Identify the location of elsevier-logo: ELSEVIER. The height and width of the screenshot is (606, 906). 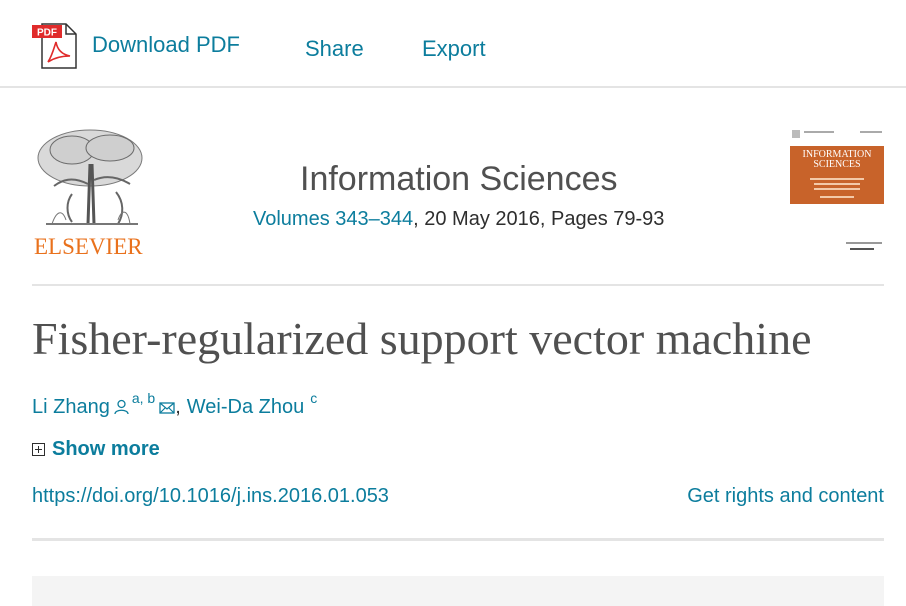
(92, 192).